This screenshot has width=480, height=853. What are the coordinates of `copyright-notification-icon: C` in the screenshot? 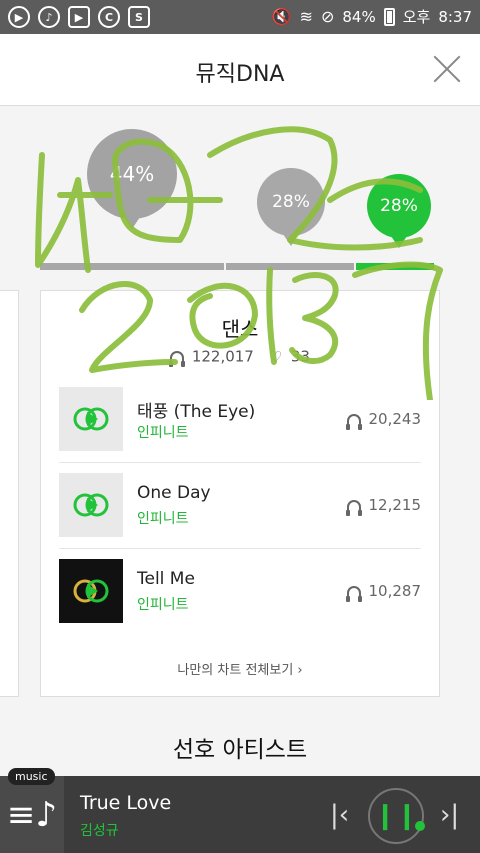 It's located at (109, 17).